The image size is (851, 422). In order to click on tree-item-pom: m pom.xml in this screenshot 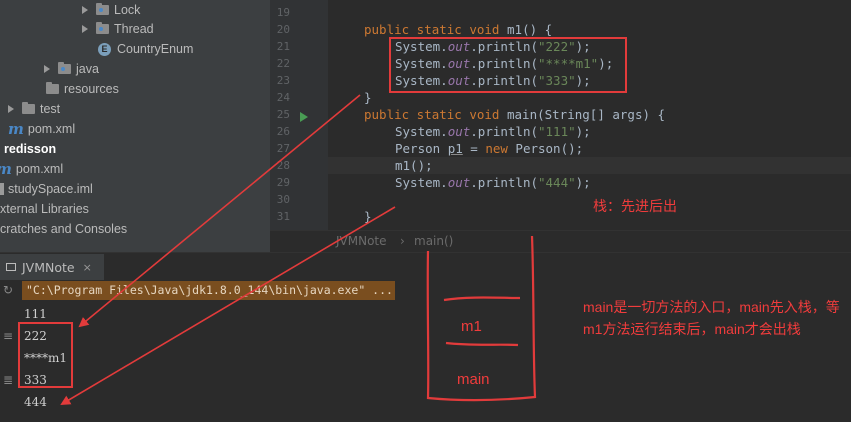, I will do `click(41, 129)`.